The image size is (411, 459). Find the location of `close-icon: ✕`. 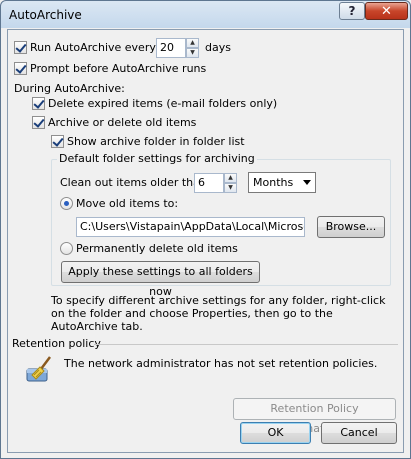

close-icon: ✕ is located at coordinates (386, 11).